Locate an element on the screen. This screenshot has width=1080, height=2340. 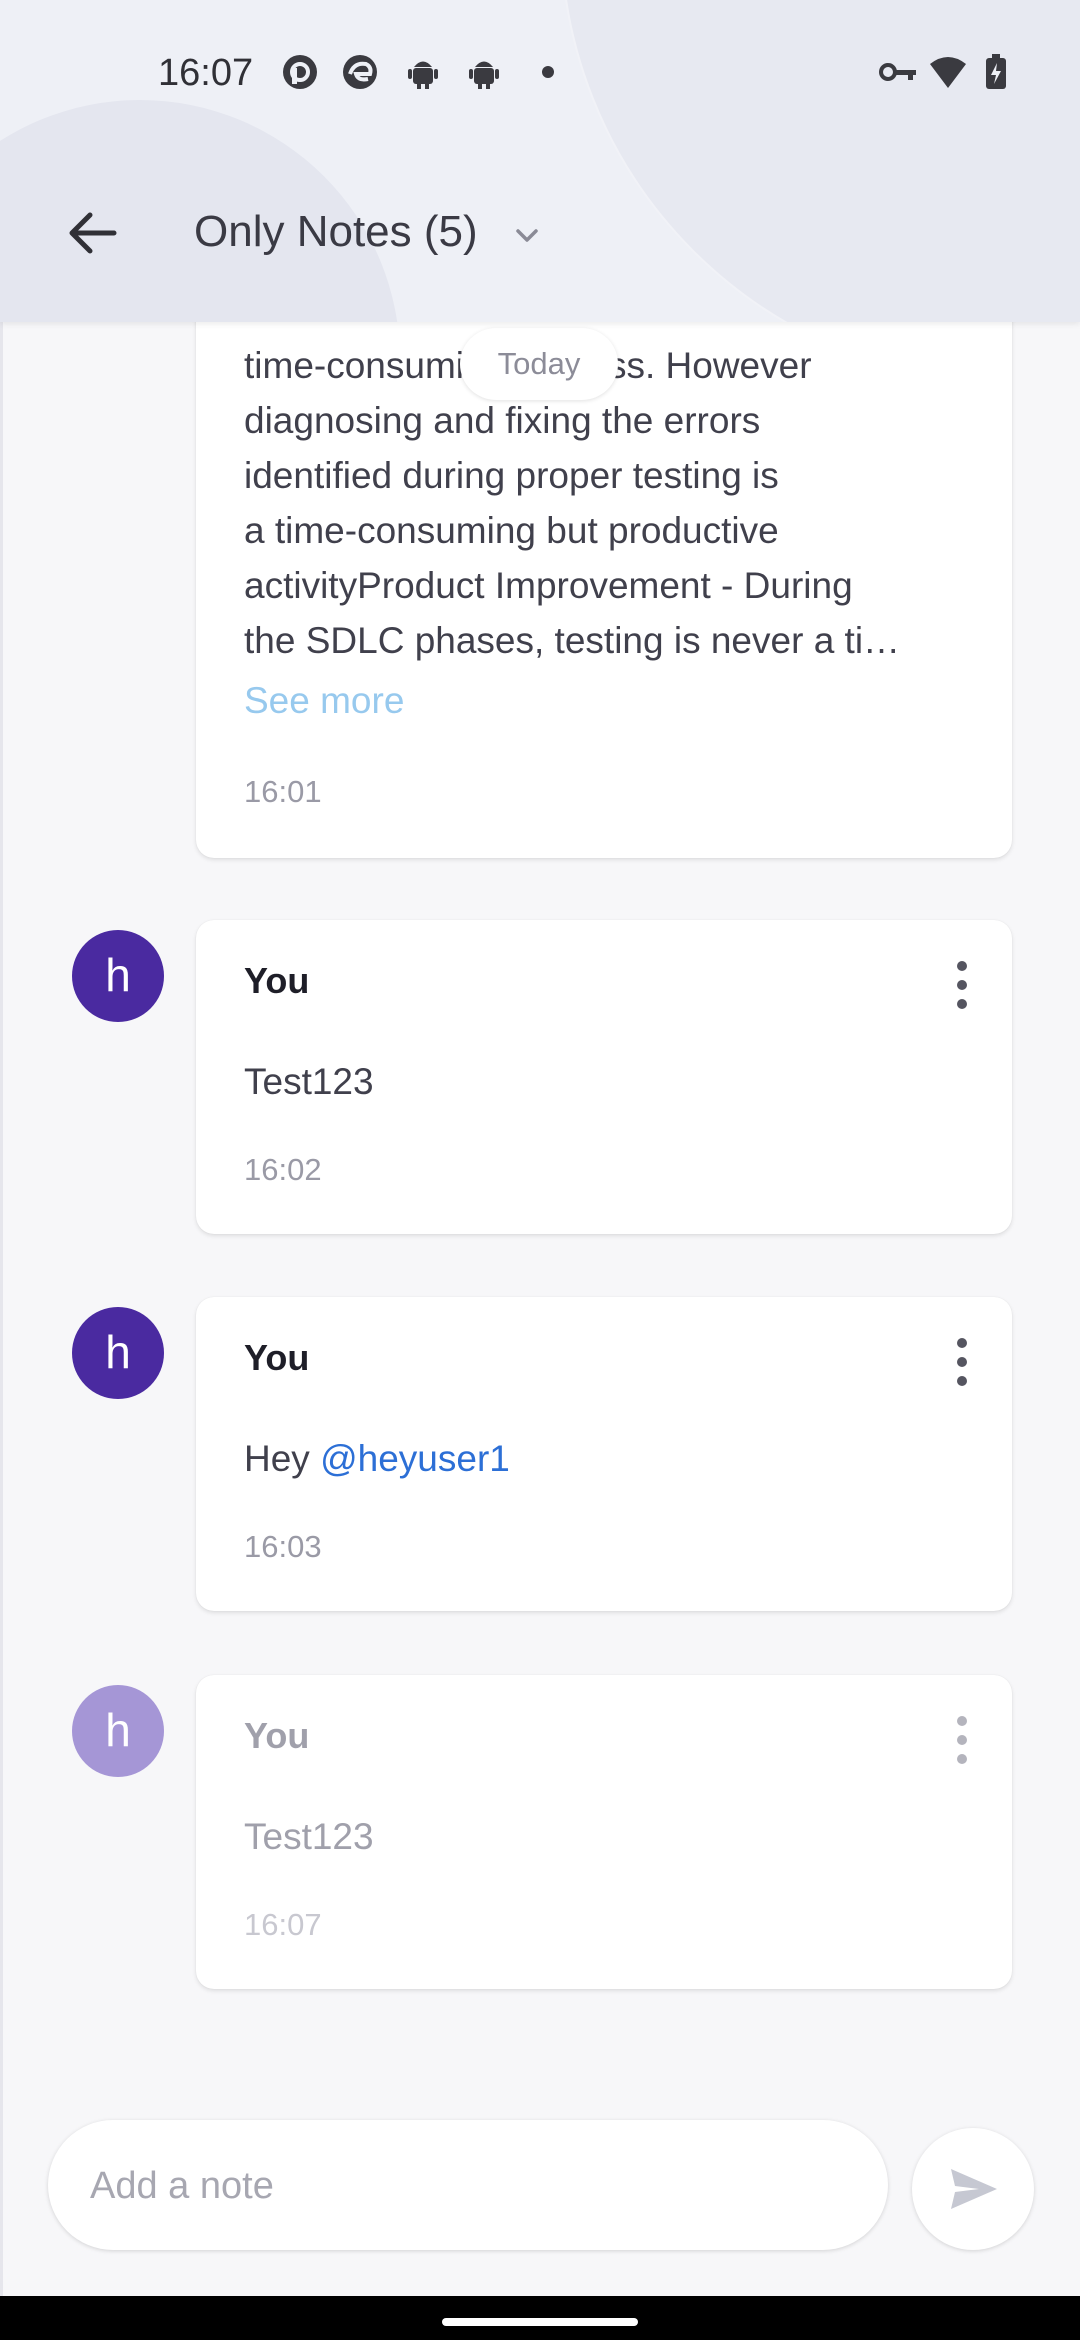
send-icon is located at coordinates (974, 2189).